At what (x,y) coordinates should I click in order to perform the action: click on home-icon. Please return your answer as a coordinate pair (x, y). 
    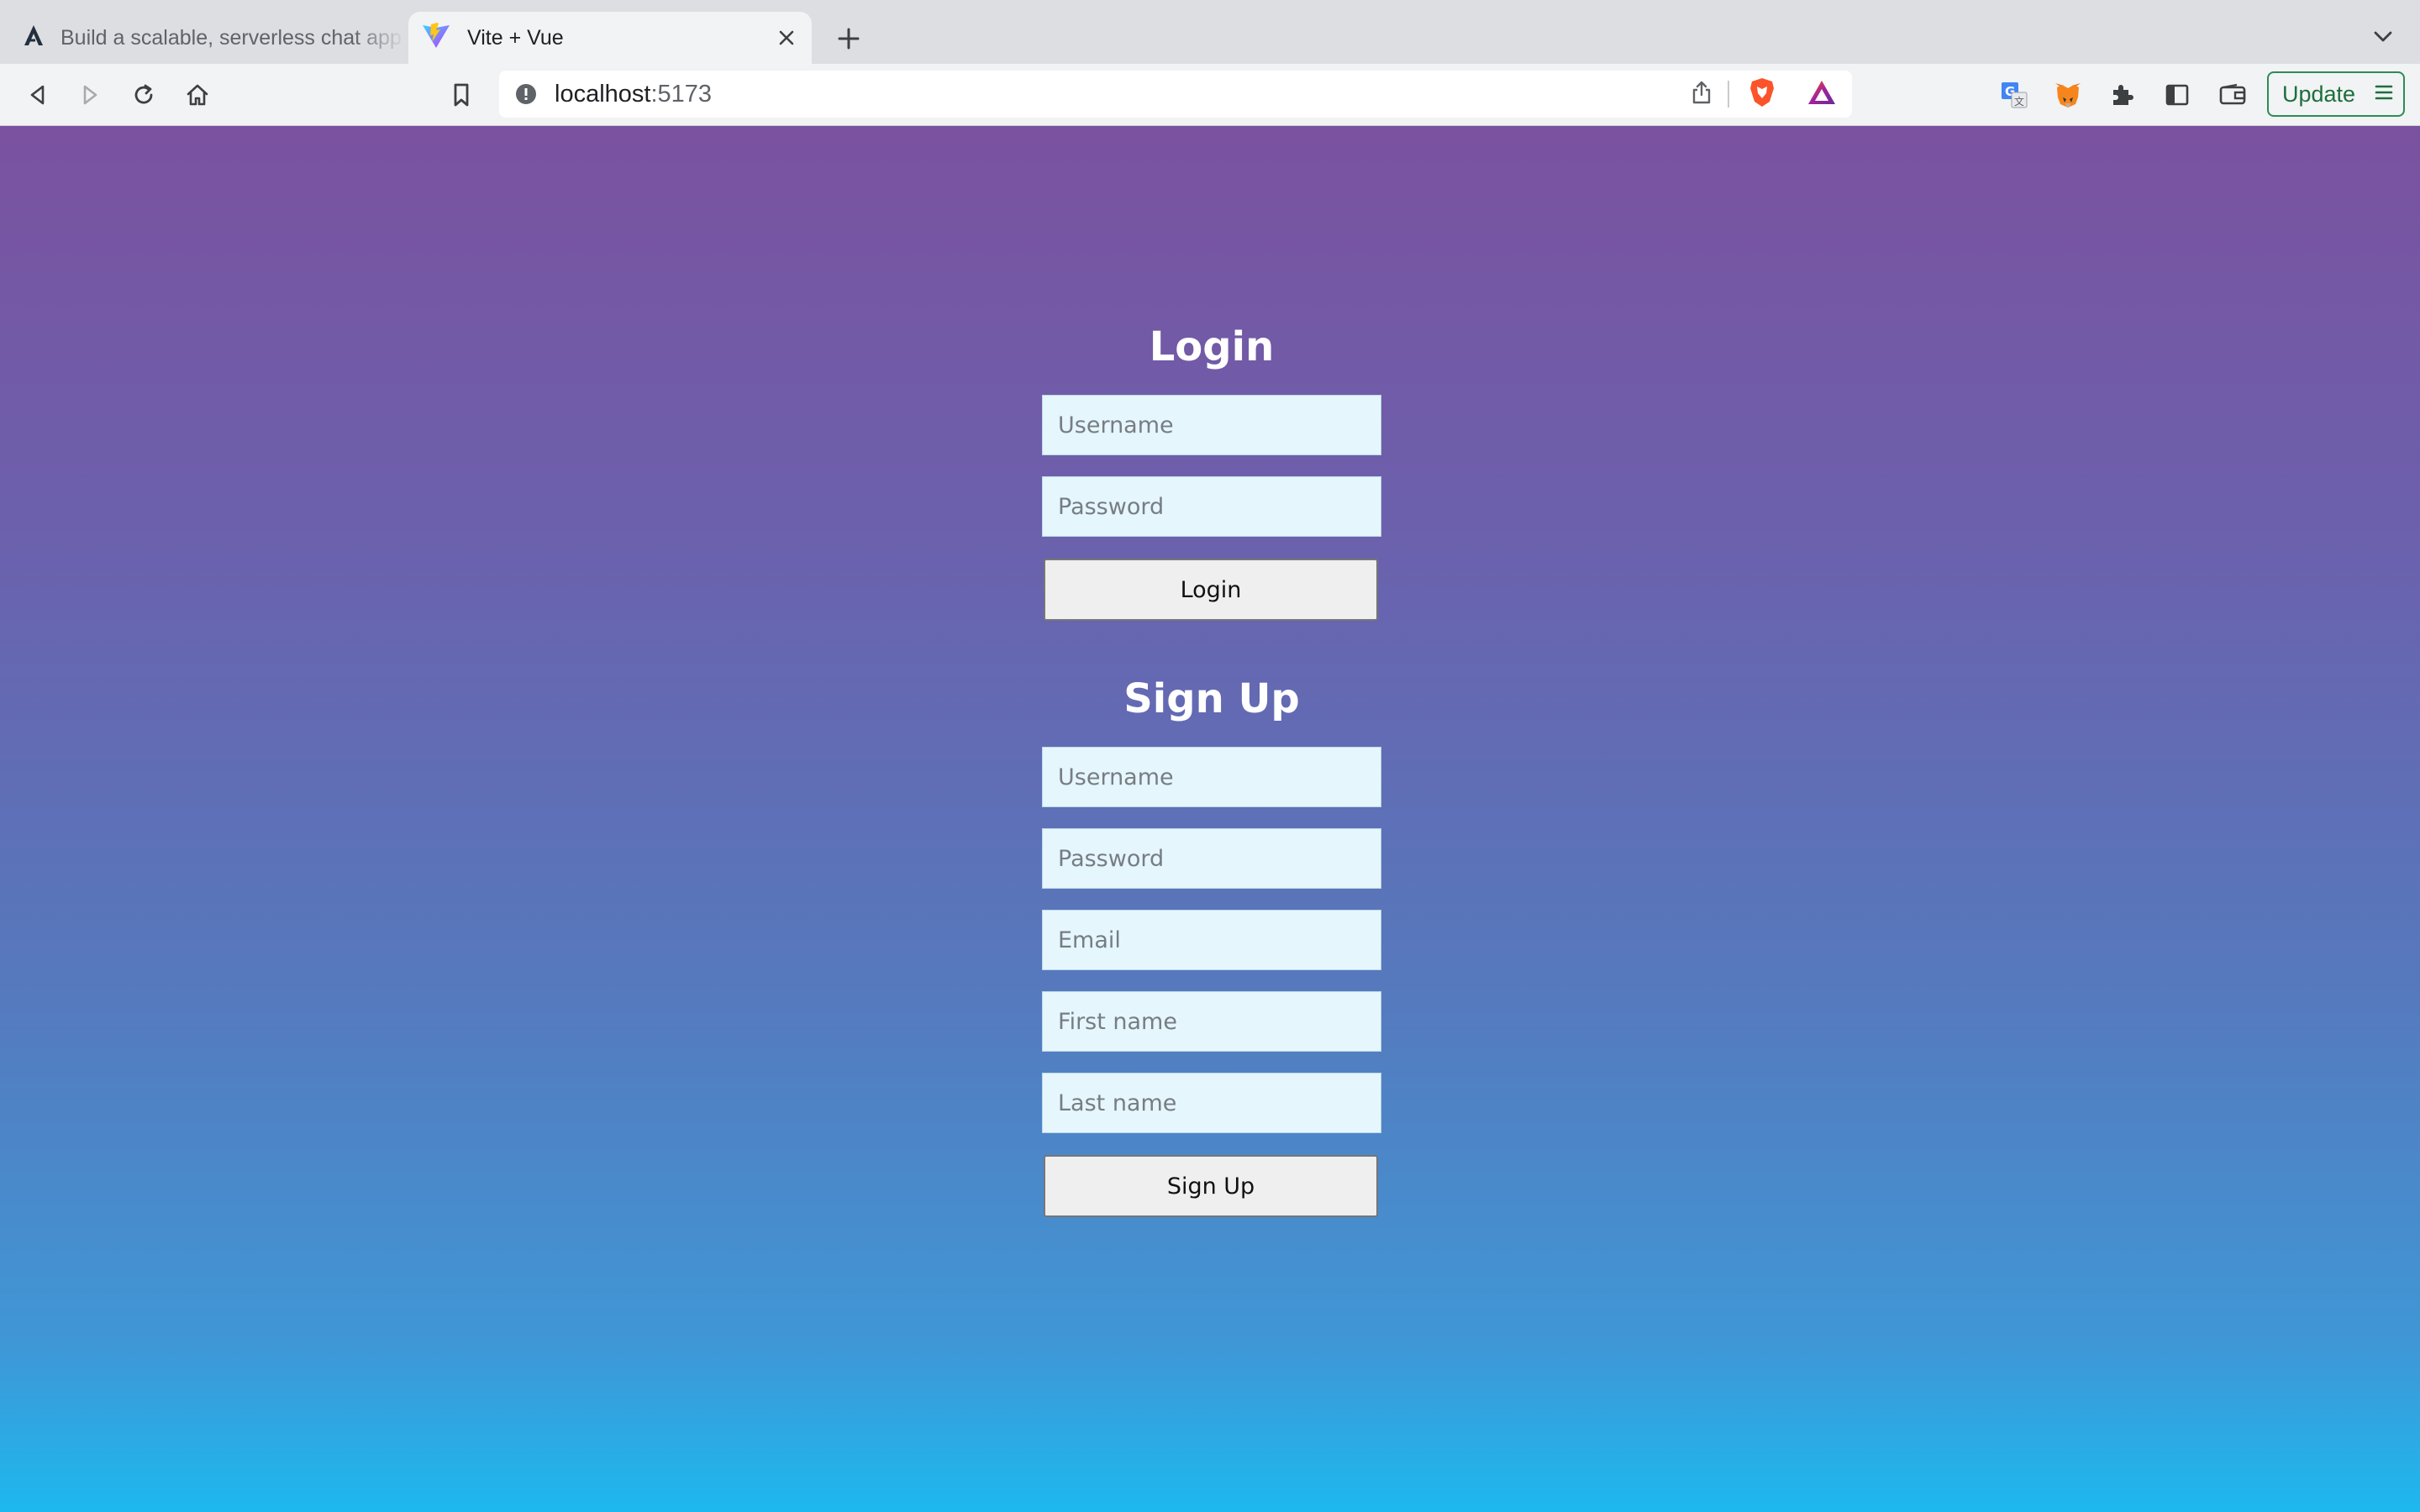
    Looking at the image, I should click on (197, 95).